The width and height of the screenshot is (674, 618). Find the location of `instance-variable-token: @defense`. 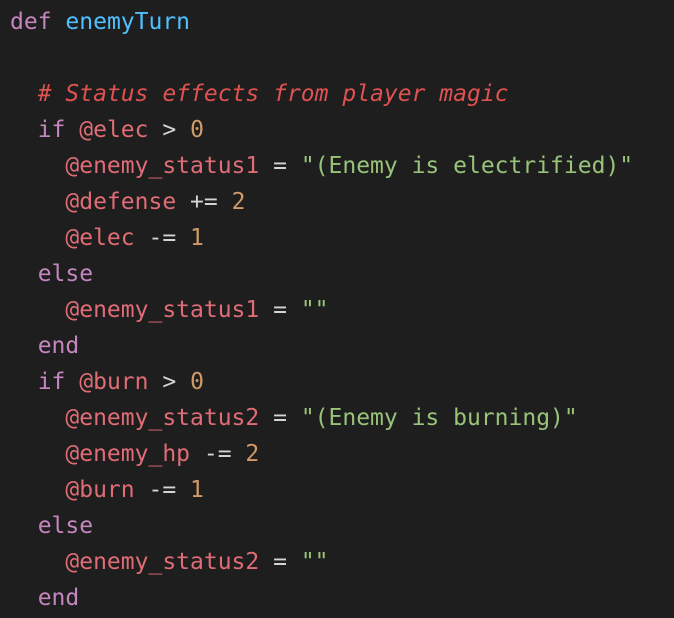

instance-variable-token: @defense is located at coordinates (121, 202).